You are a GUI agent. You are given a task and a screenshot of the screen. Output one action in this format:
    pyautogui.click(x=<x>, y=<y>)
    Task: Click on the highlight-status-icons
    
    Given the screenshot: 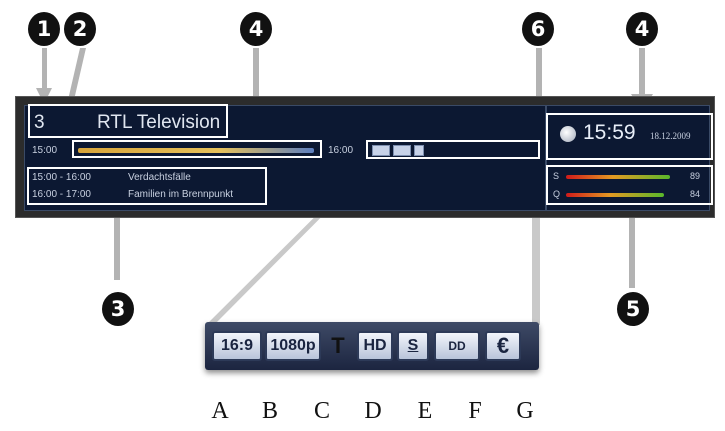 What is the action you would take?
    pyautogui.click(x=453, y=149)
    